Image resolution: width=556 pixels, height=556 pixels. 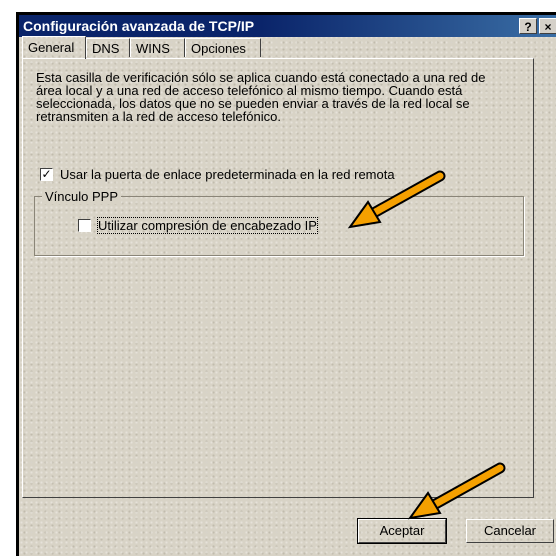 I want to click on tab-general: General, so click(x=54, y=47).